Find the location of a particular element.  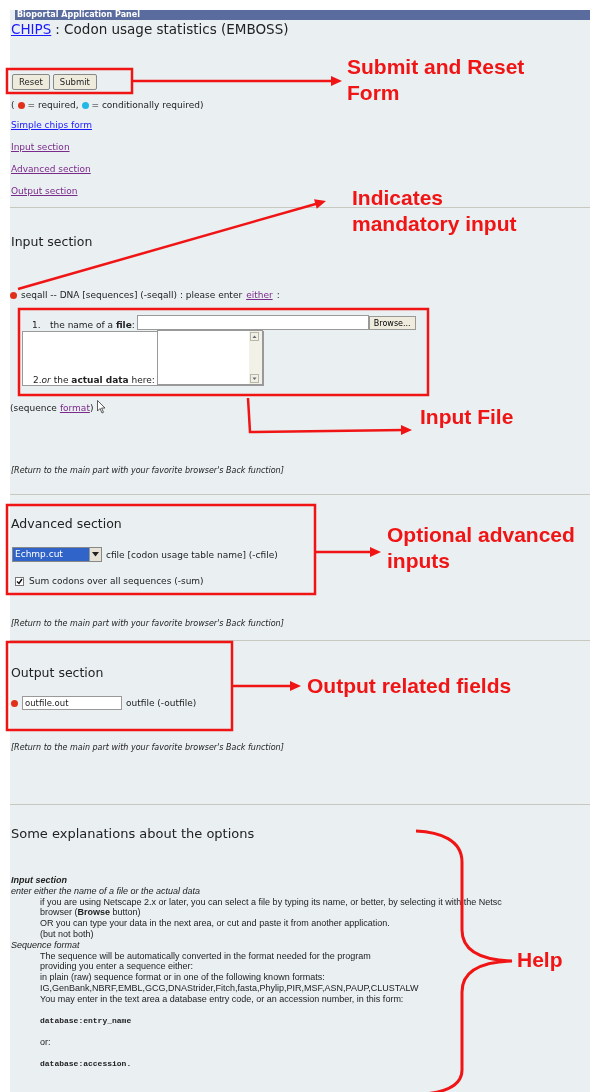

help-text: if you are using Netscape 2.x or later, you can select a file by typing its name, or better, by selecting it with the Netsc is located at coordinates (270, 902).